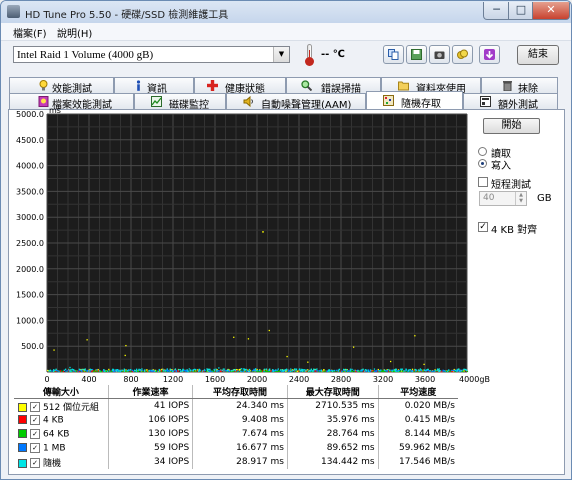 The image size is (572, 480). Describe the element at coordinates (32, 346) in the screenshot. I see `y-tick-label: 500.0` at that location.